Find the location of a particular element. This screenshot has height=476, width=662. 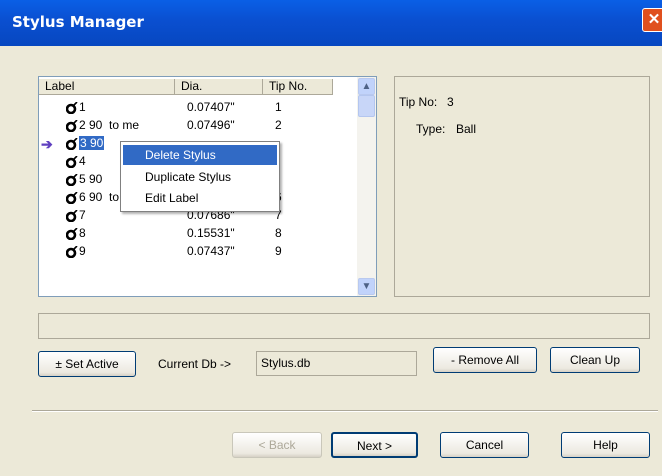

scroll-down-button: ▼ is located at coordinates (366, 286).